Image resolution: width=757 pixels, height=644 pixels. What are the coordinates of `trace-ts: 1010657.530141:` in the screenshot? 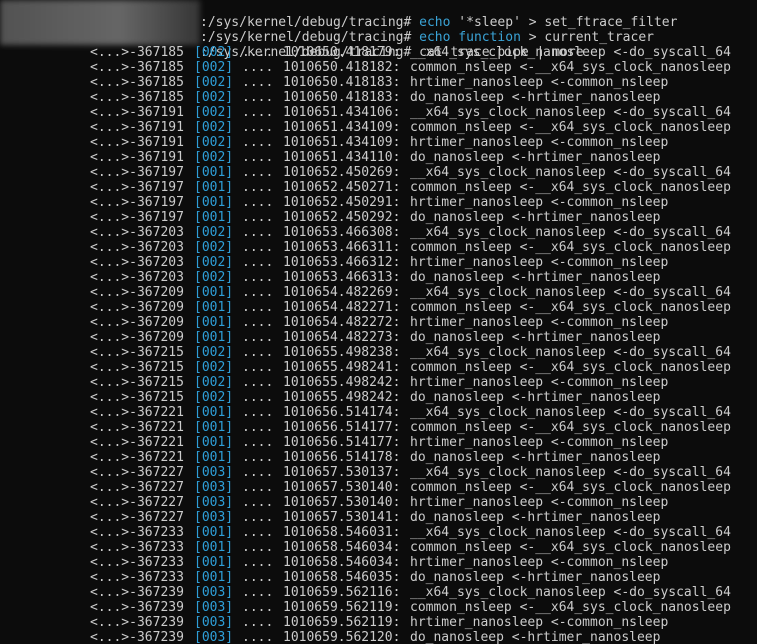 It's located at (342, 517).